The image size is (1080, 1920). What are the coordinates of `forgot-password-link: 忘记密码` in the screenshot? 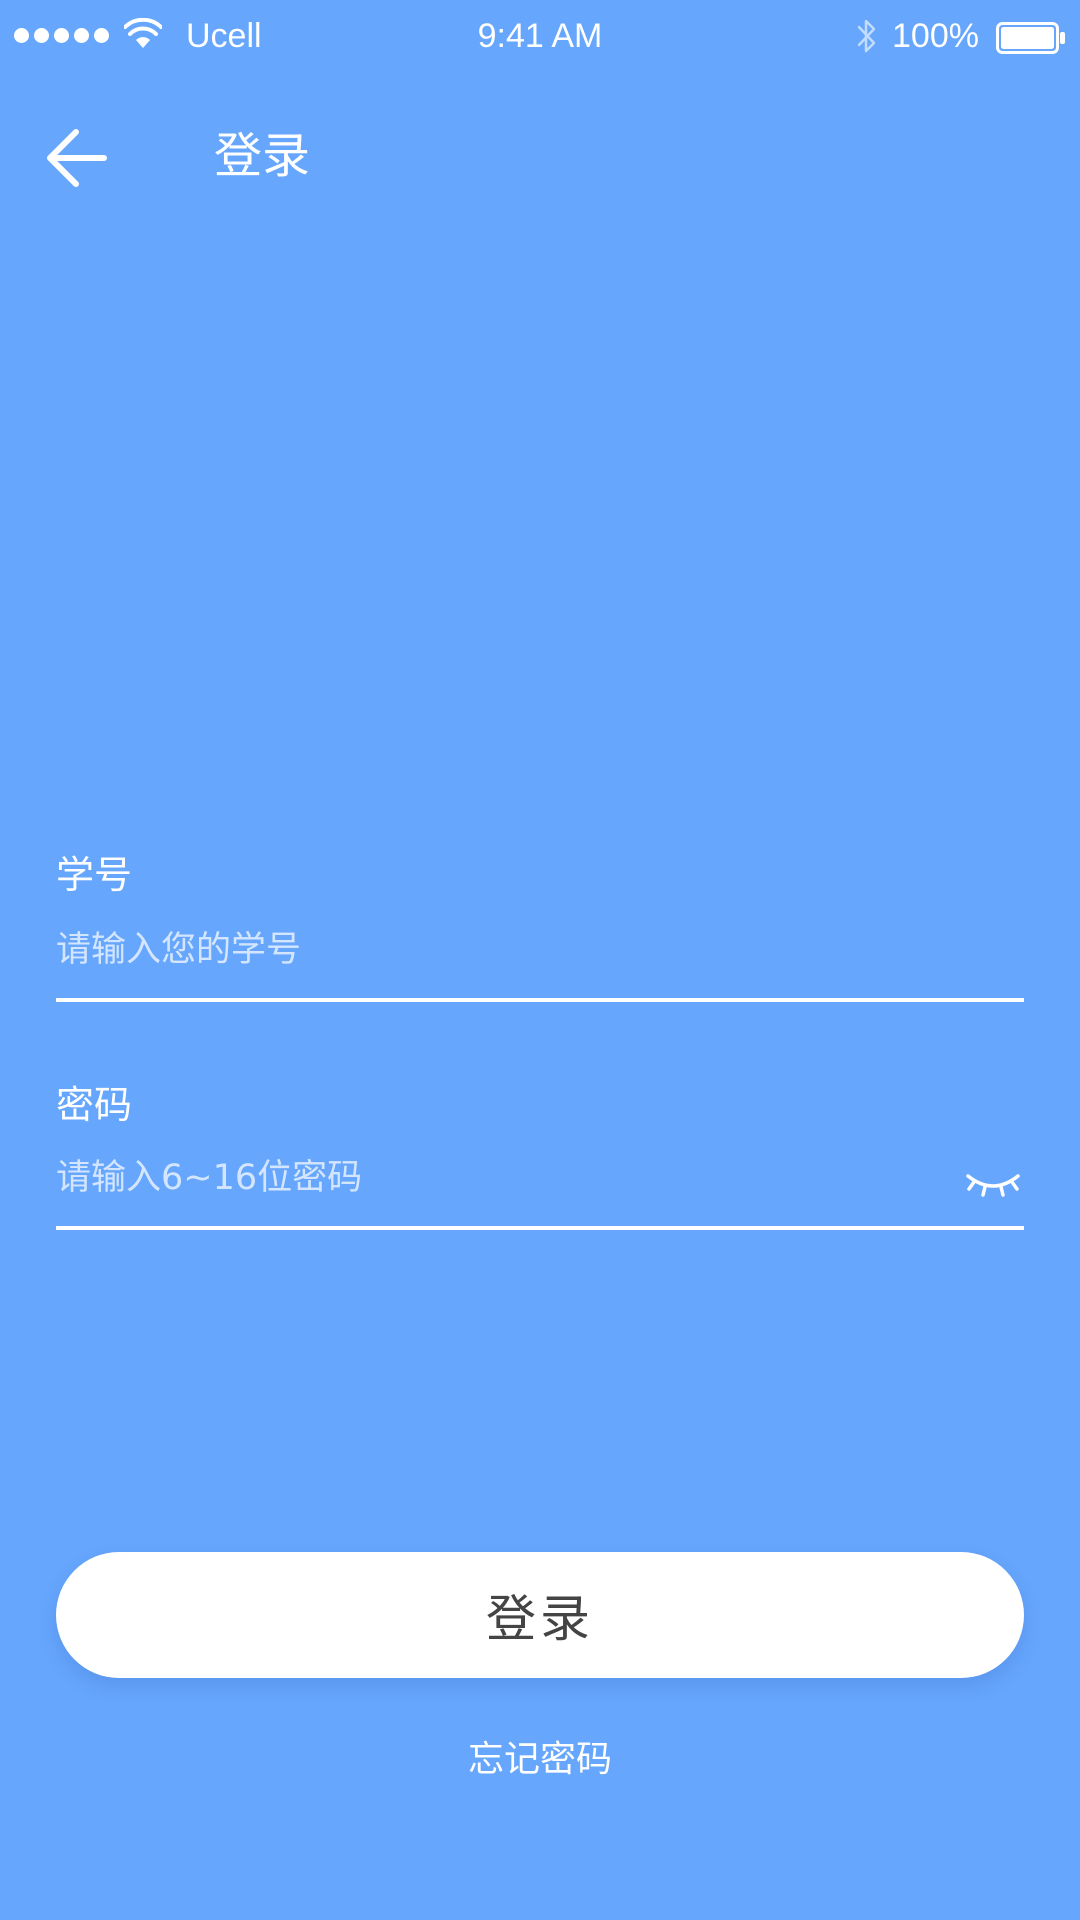 It's located at (540, 1760).